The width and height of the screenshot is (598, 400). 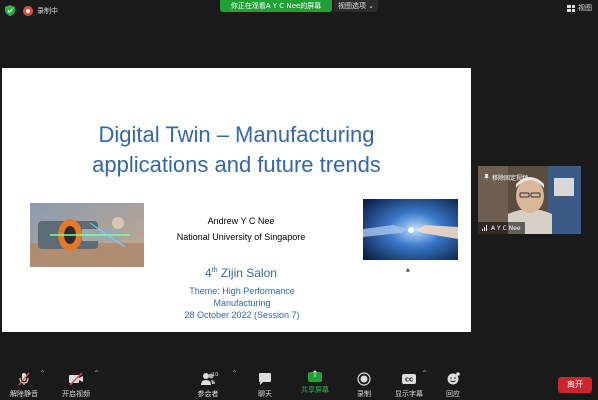 What do you see at coordinates (76, 394) in the screenshot?
I see `start-video-label: 开启视频` at bounding box center [76, 394].